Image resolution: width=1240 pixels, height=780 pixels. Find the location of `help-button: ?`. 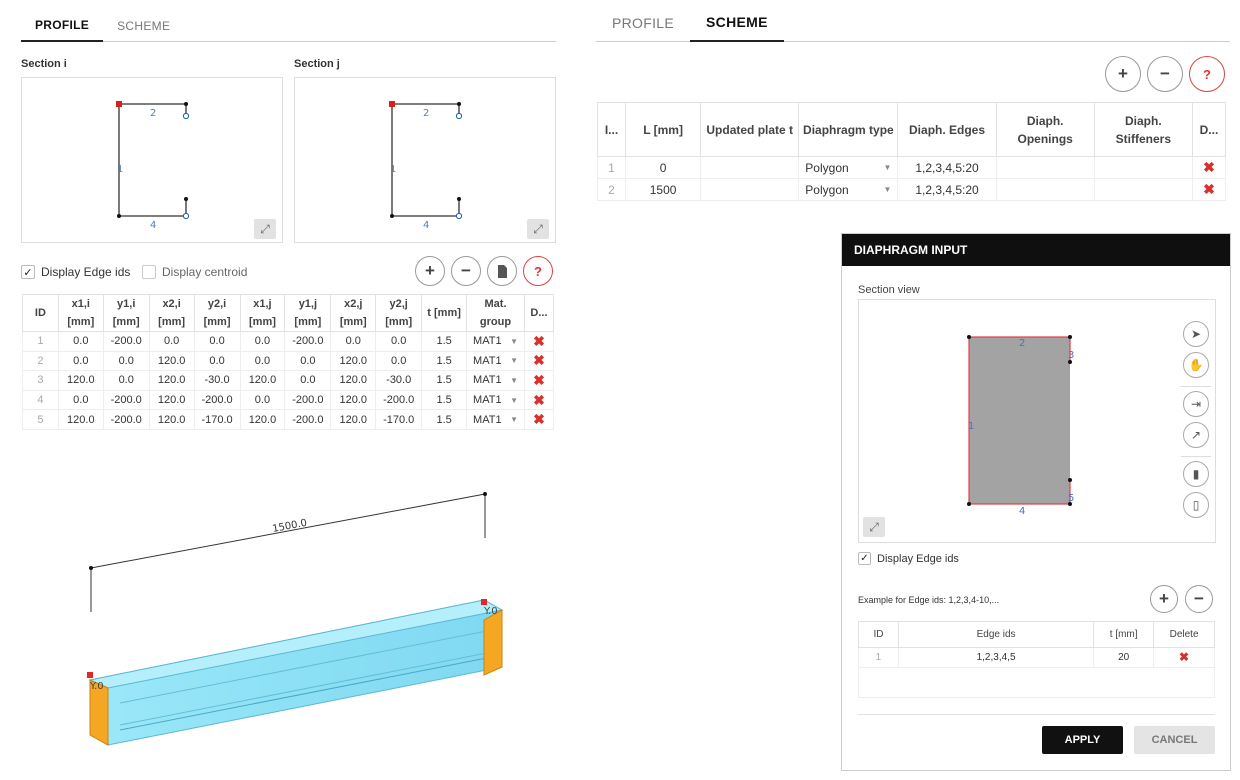

help-button: ? is located at coordinates (538, 271).